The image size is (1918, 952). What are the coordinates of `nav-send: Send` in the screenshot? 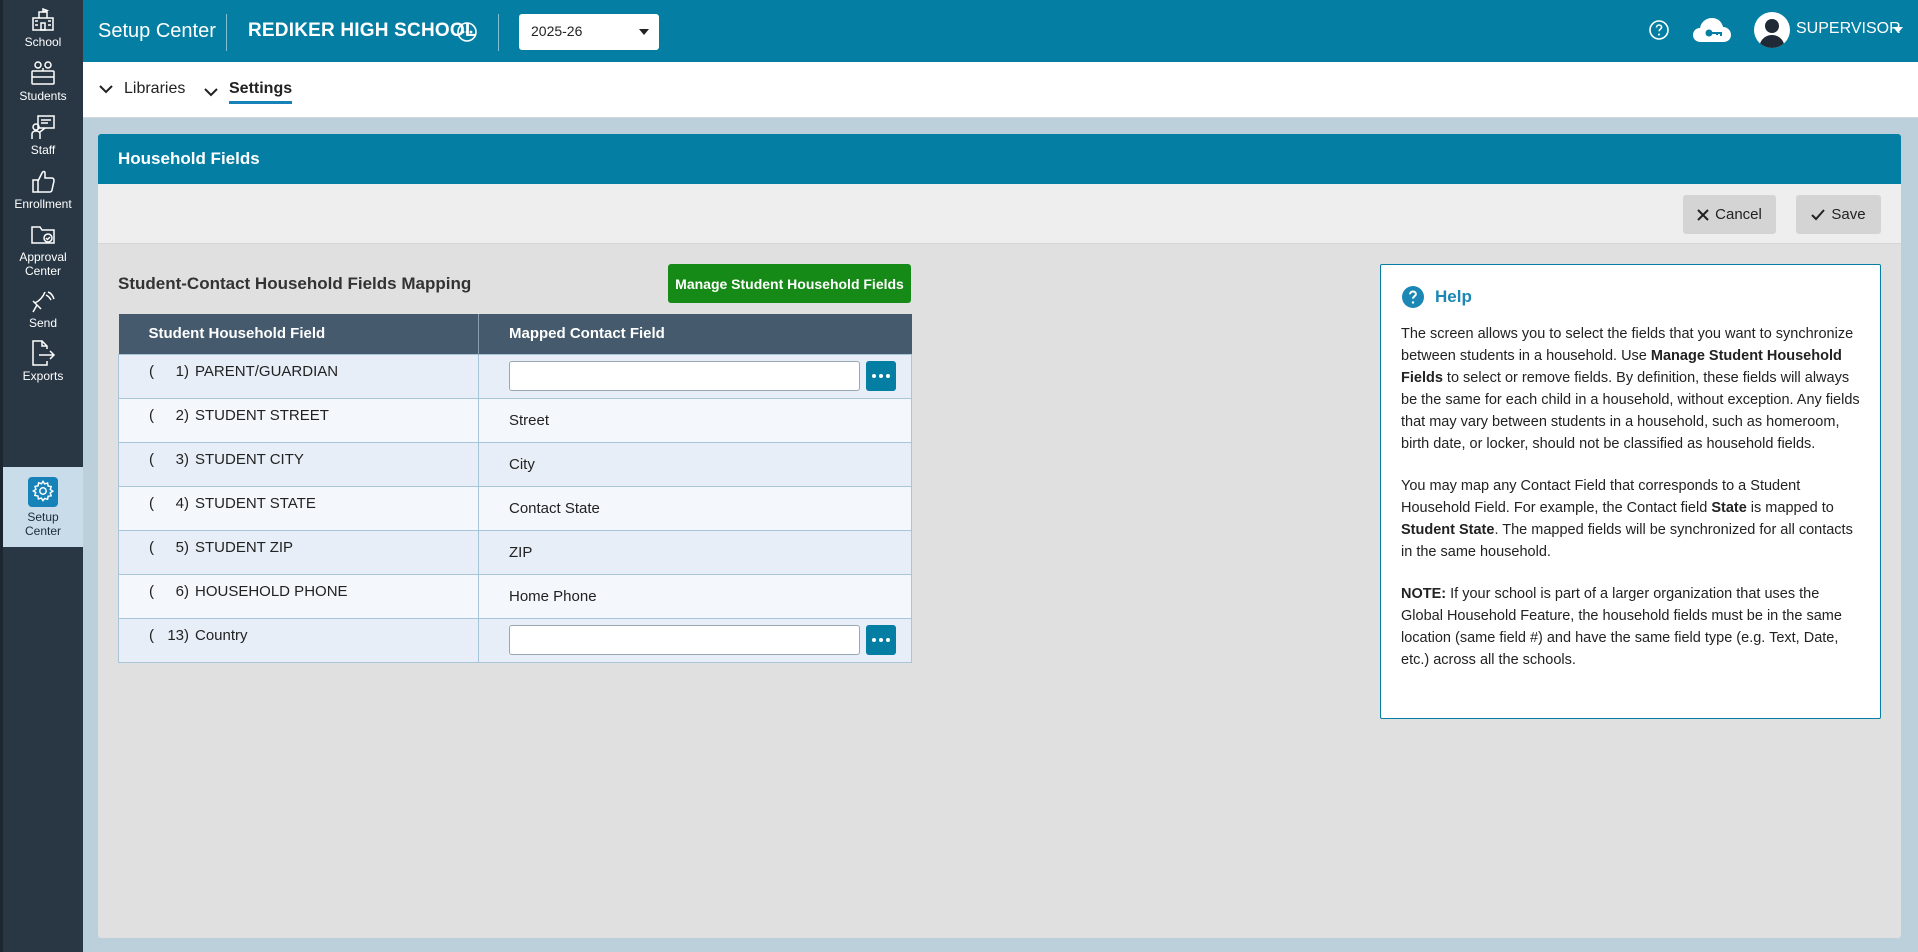 It's located at (43, 308).